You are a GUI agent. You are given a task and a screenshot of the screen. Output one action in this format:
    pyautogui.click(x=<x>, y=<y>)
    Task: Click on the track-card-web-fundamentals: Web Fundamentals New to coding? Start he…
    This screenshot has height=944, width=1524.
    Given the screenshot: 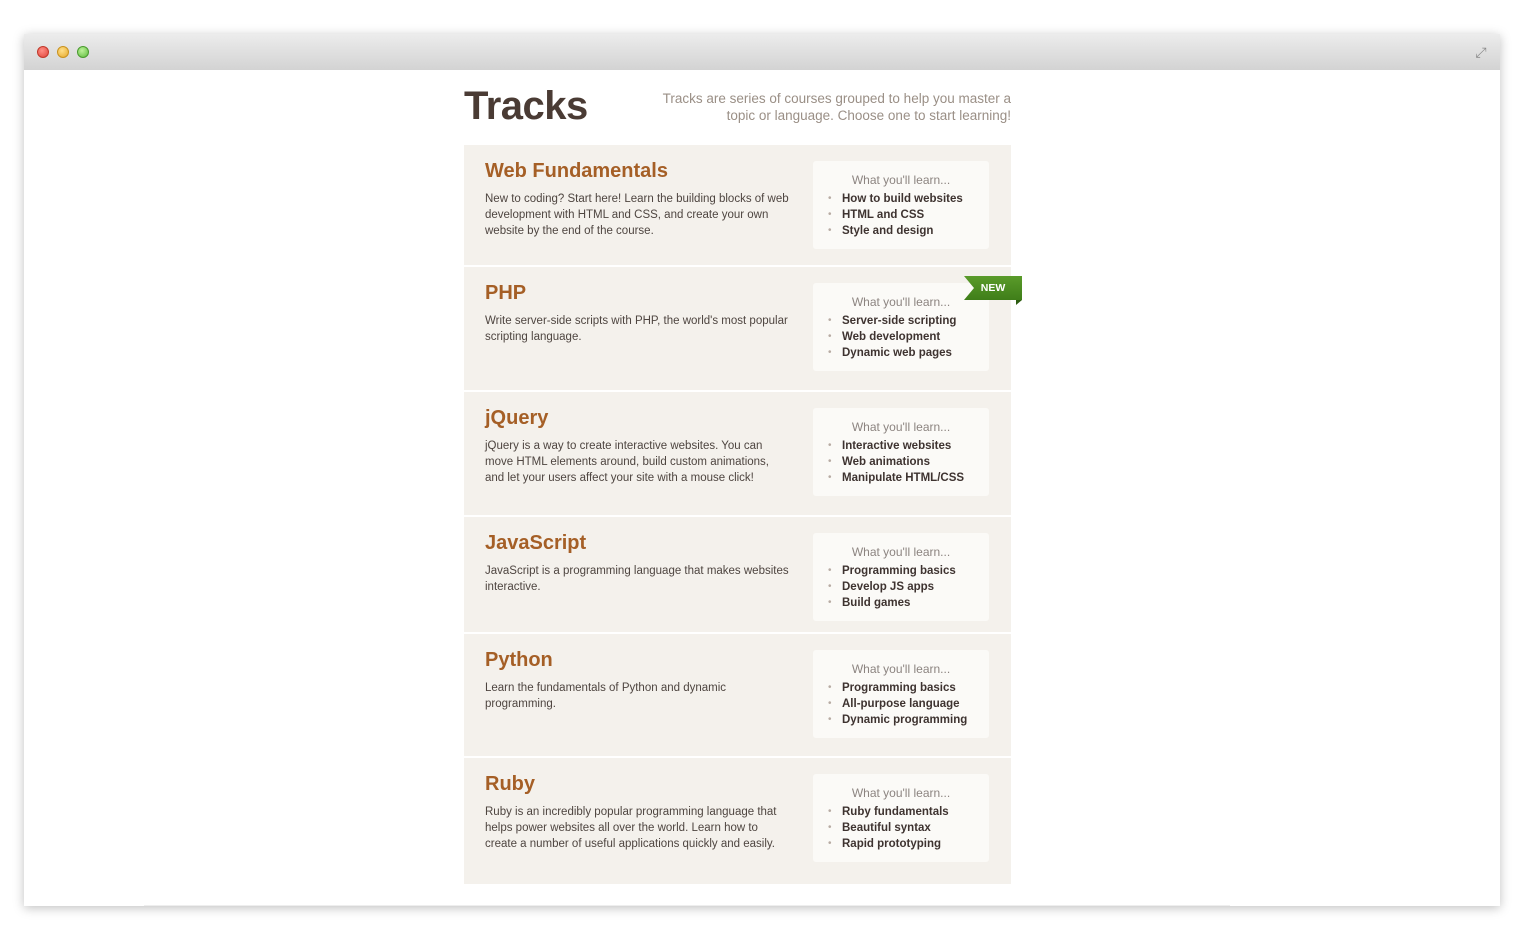 What is the action you would take?
    pyautogui.click(x=737, y=206)
    